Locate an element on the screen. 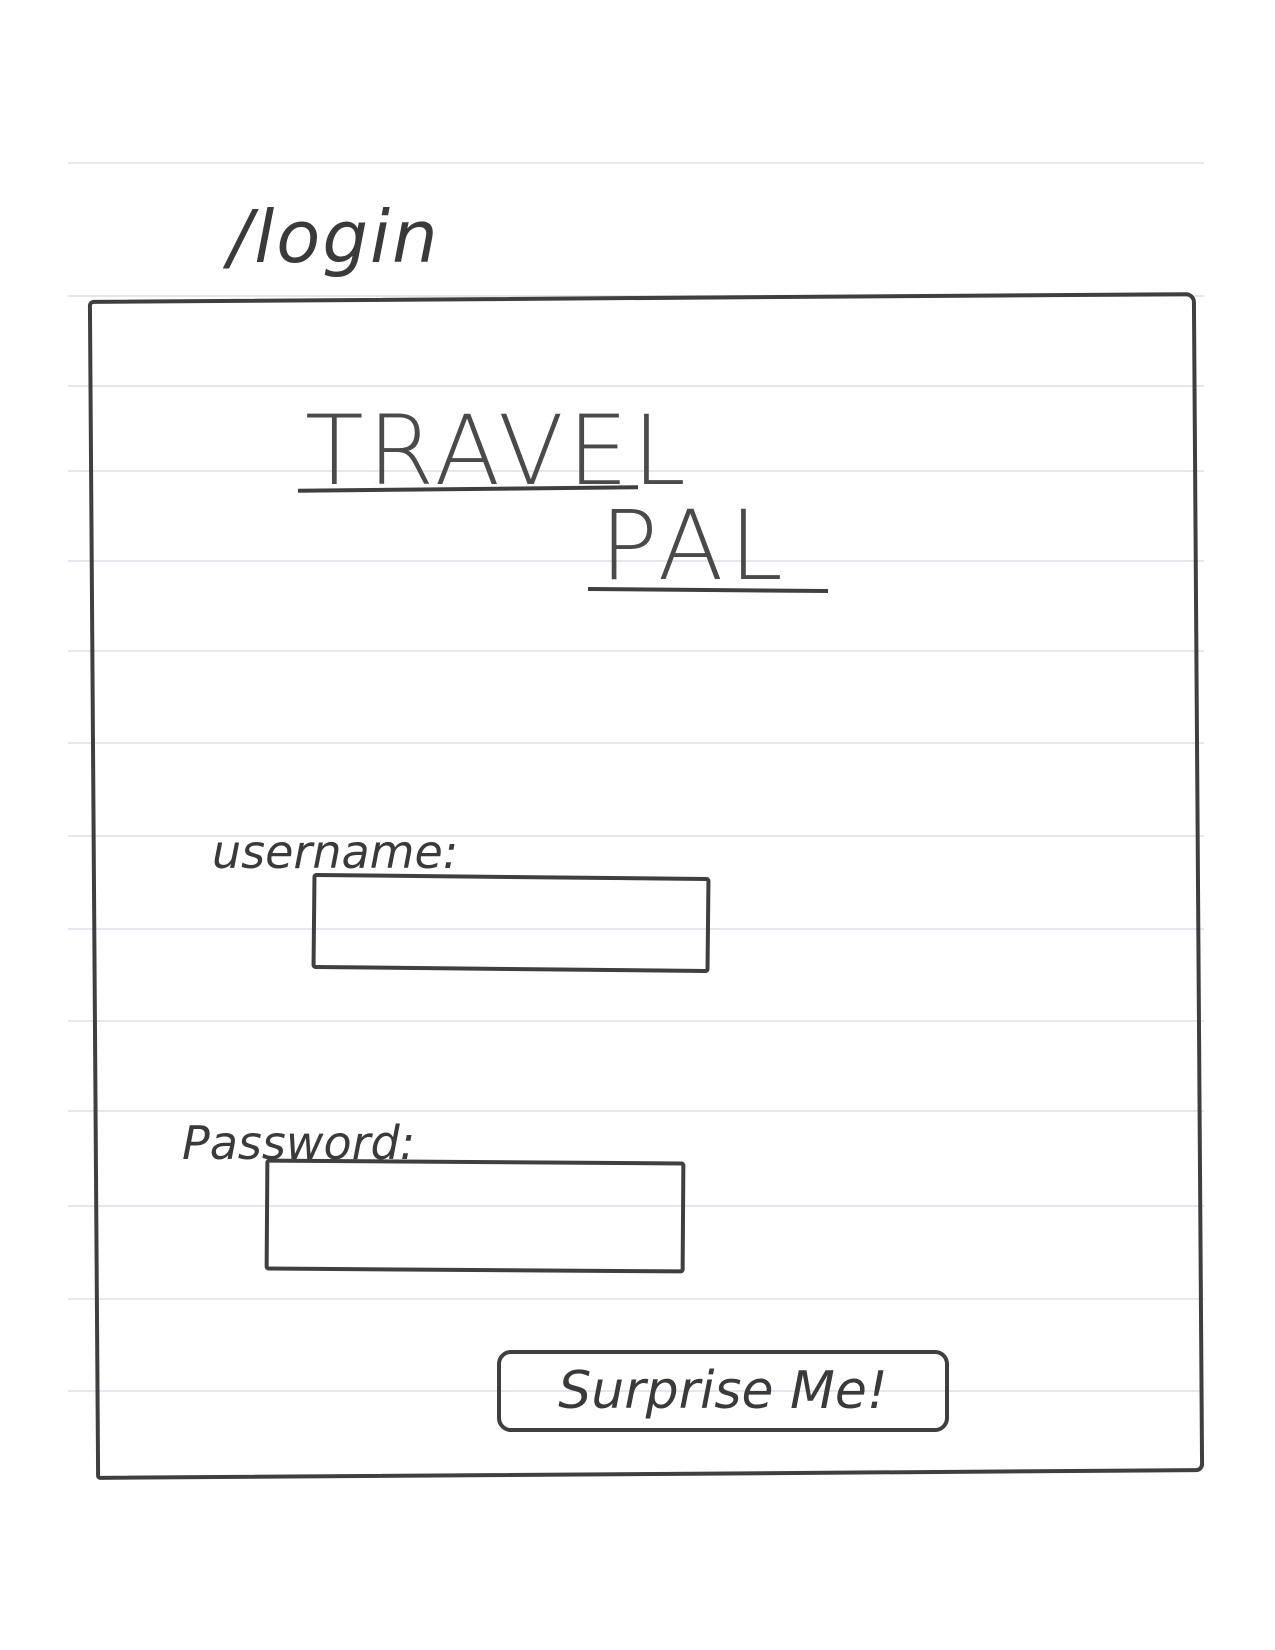 Image resolution: width=1275 pixels, height=1650 pixels. route-path: /login is located at coordinates (334, 237).